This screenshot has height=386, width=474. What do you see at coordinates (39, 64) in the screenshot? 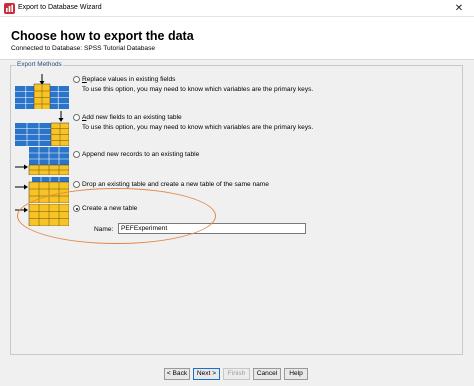
I see `group-label: Export Methods` at bounding box center [39, 64].